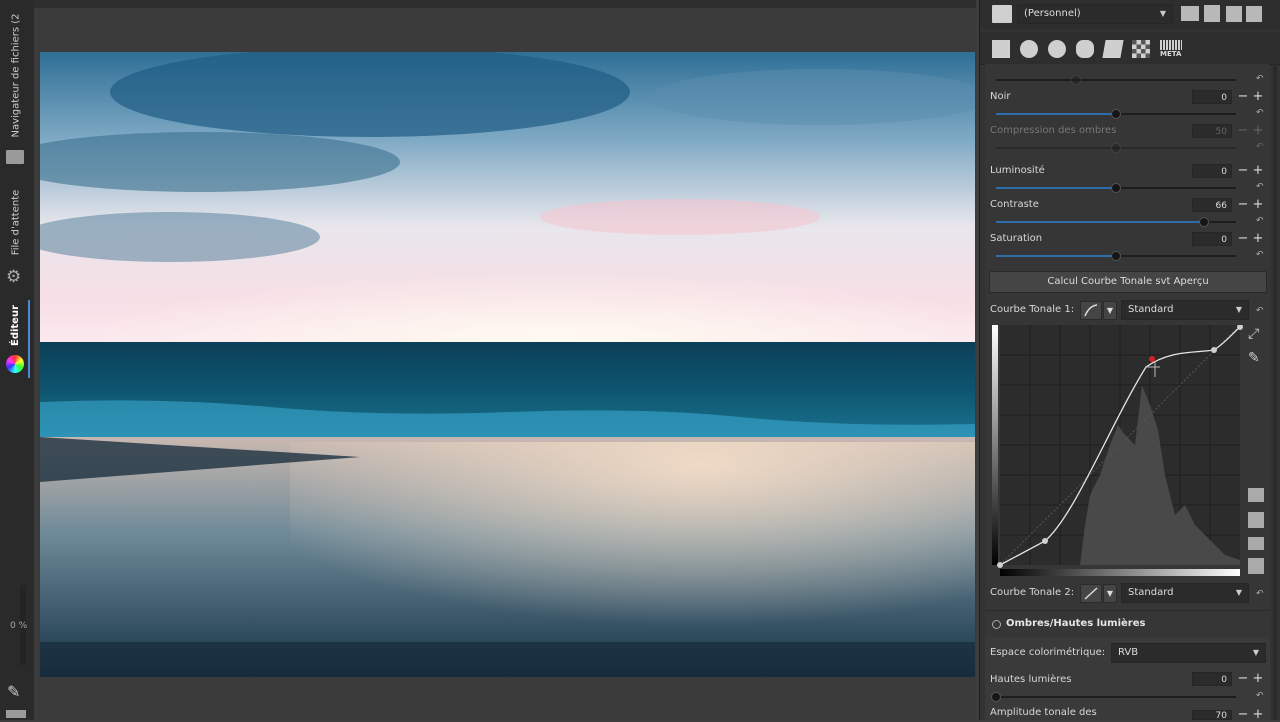 The height and width of the screenshot is (722, 1280). I want to click on highlights-slider, so click(1116, 697).